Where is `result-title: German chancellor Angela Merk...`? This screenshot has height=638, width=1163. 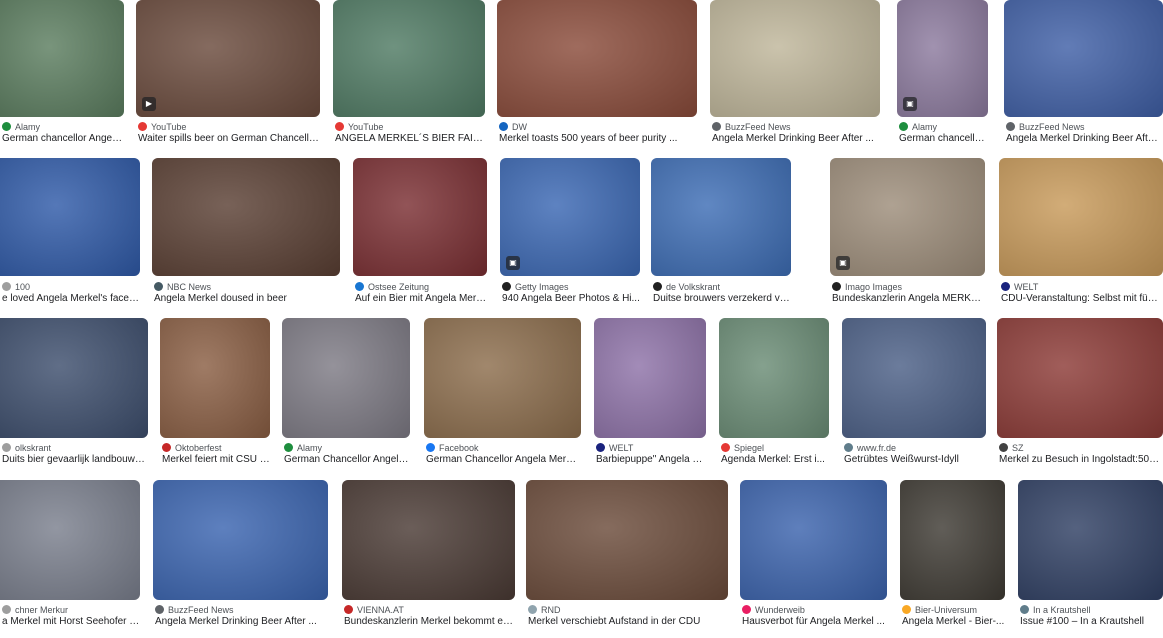 result-title: German chancellor Angela Merk... is located at coordinates (63, 139).